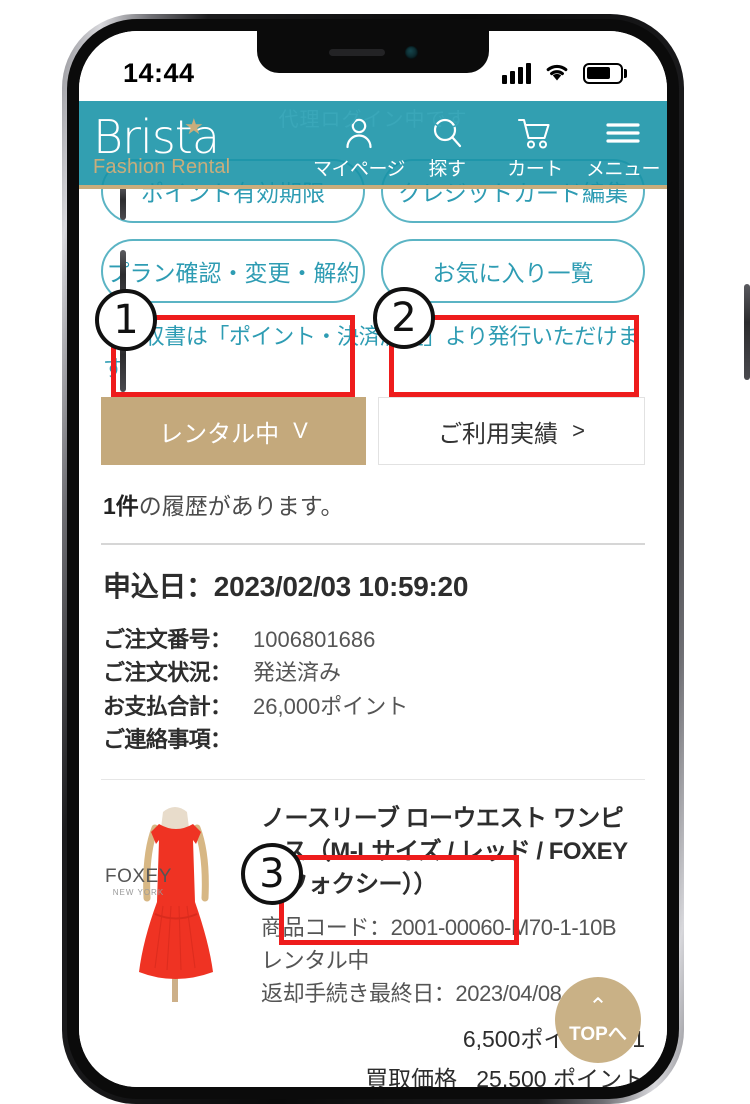 The width and height of the screenshot is (750, 1104). I want to click on order-field: ご注文状況： 発送済み, so click(374, 672).